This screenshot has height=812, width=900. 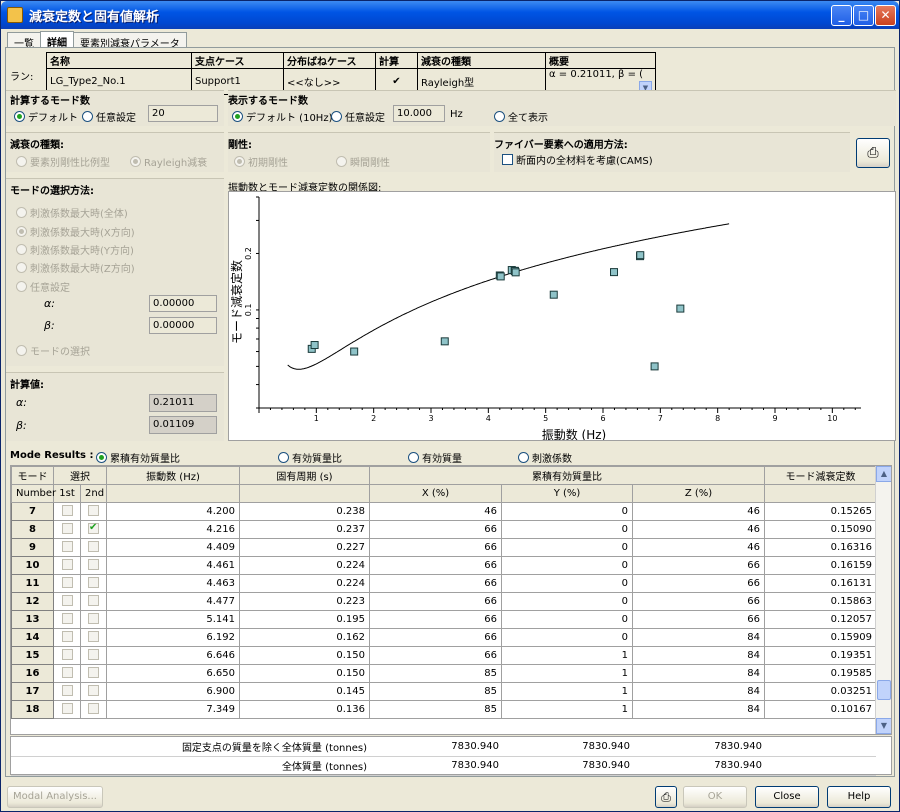 I want to click on opt-cum-mass-radio: 累積有効質量比, so click(x=138, y=457).